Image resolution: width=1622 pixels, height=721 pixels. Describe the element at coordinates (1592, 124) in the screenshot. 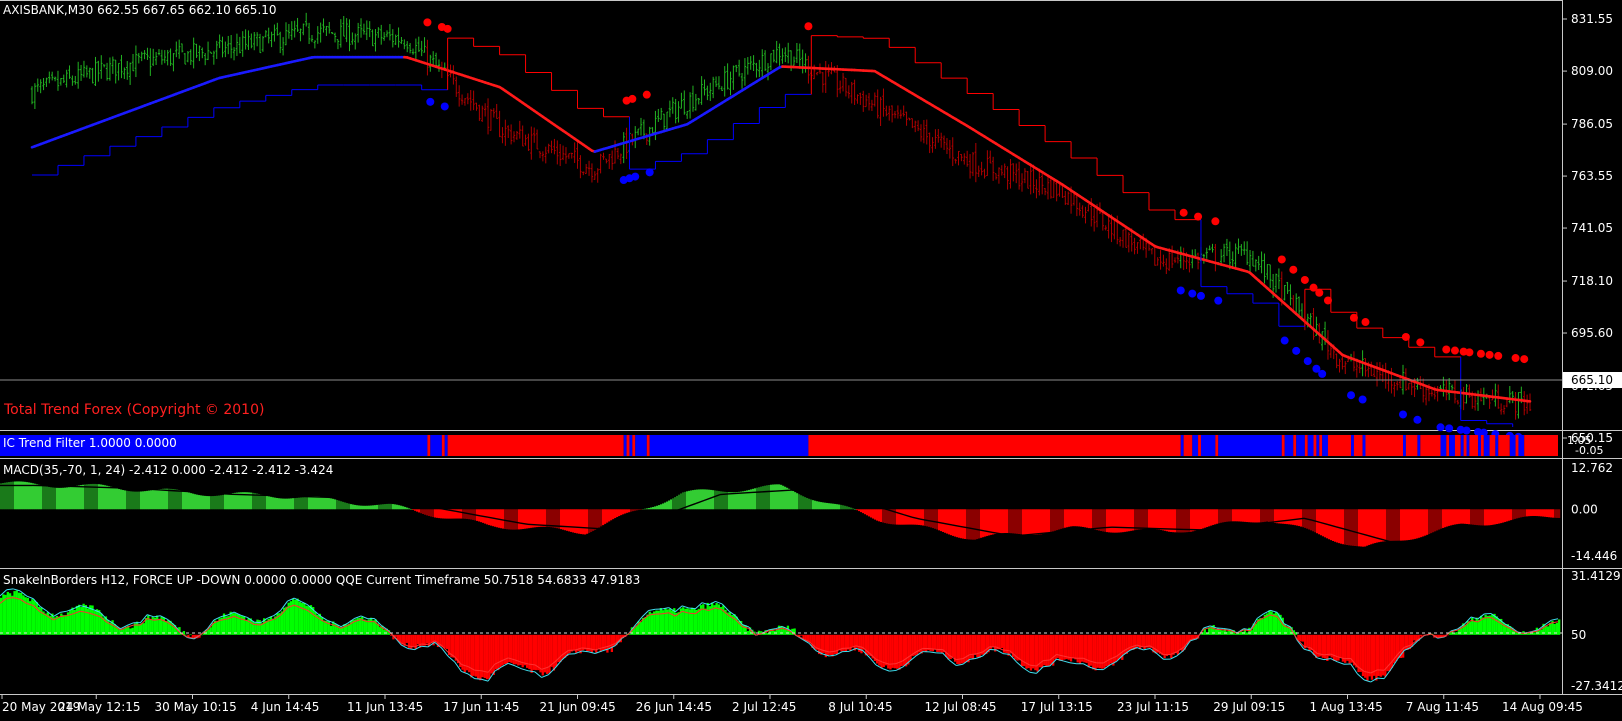

I see `price-tick-label: 786.05` at that location.